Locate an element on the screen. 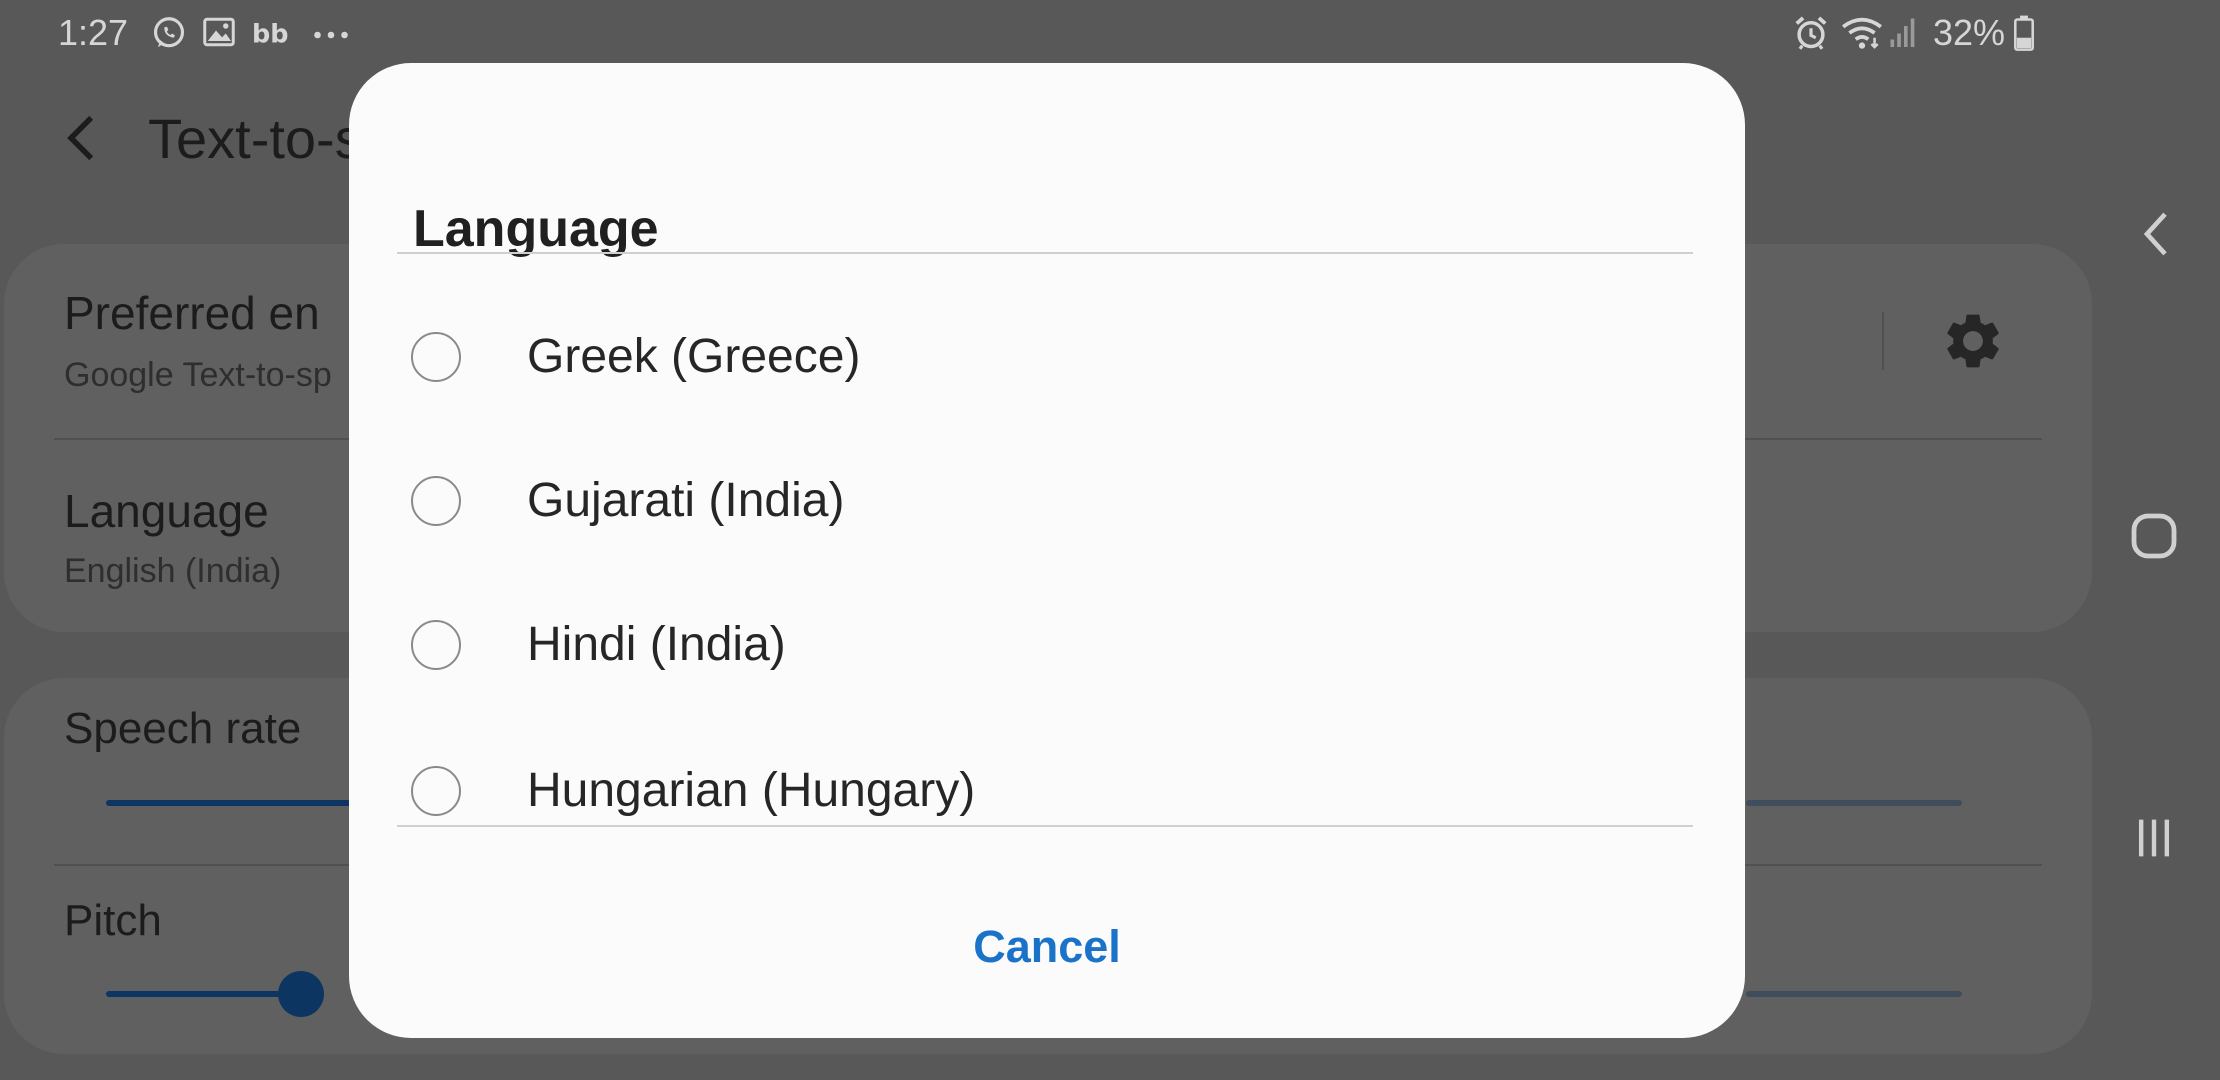 The image size is (2220, 1080). language-option-label: Hungarian (Hungary) is located at coordinates (751, 790).